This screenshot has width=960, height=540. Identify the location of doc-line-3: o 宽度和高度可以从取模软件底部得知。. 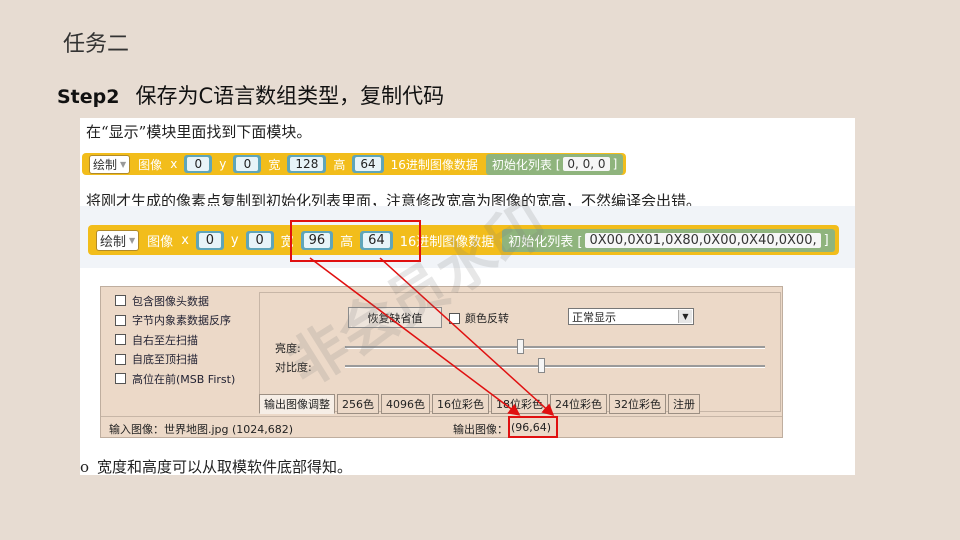
(216, 466).